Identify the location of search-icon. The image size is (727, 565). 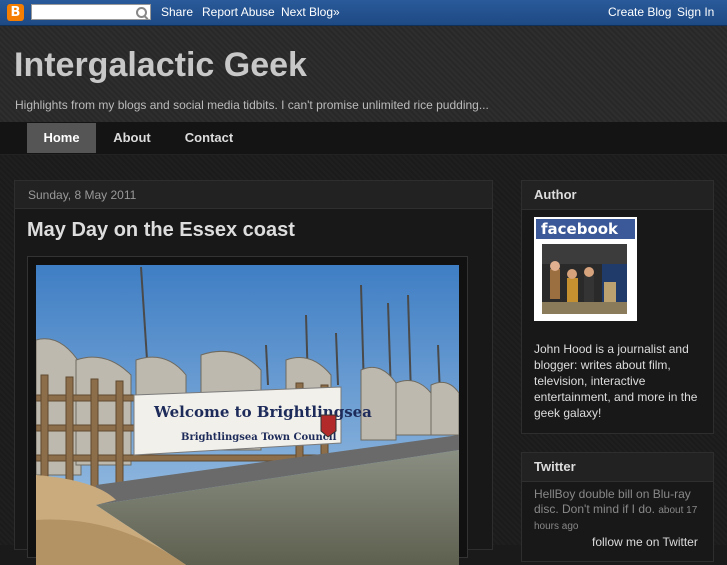
(141, 12).